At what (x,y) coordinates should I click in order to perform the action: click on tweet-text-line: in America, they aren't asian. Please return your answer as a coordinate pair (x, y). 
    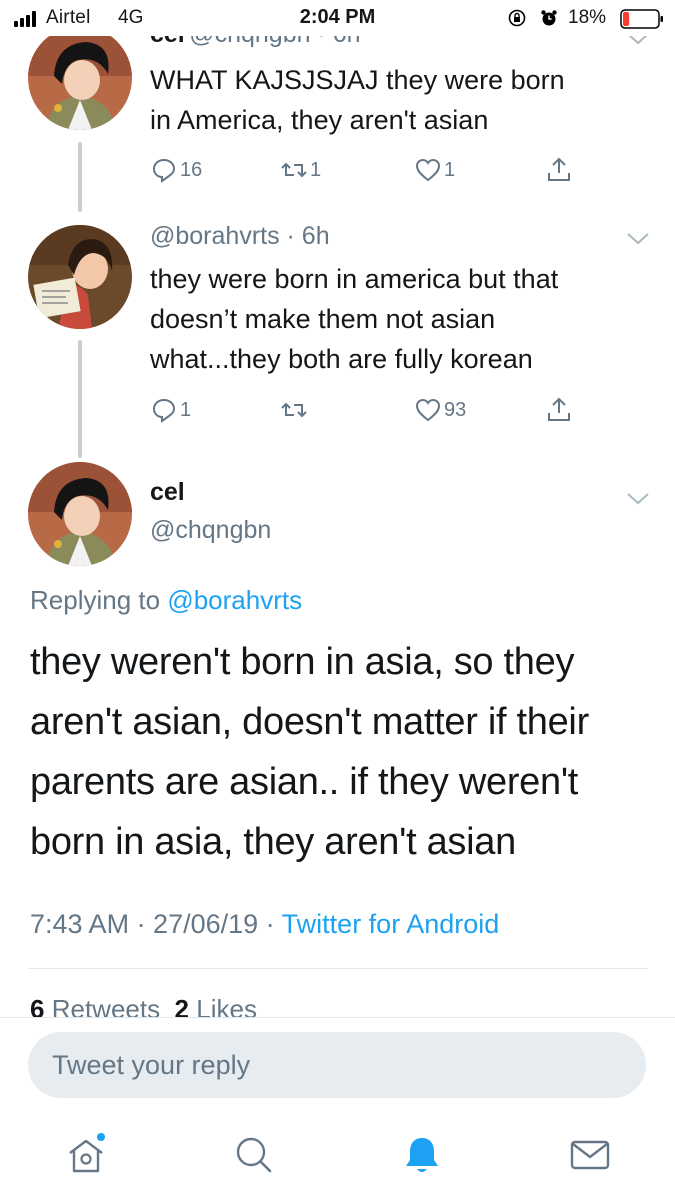
    Looking at the image, I should click on (319, 120).